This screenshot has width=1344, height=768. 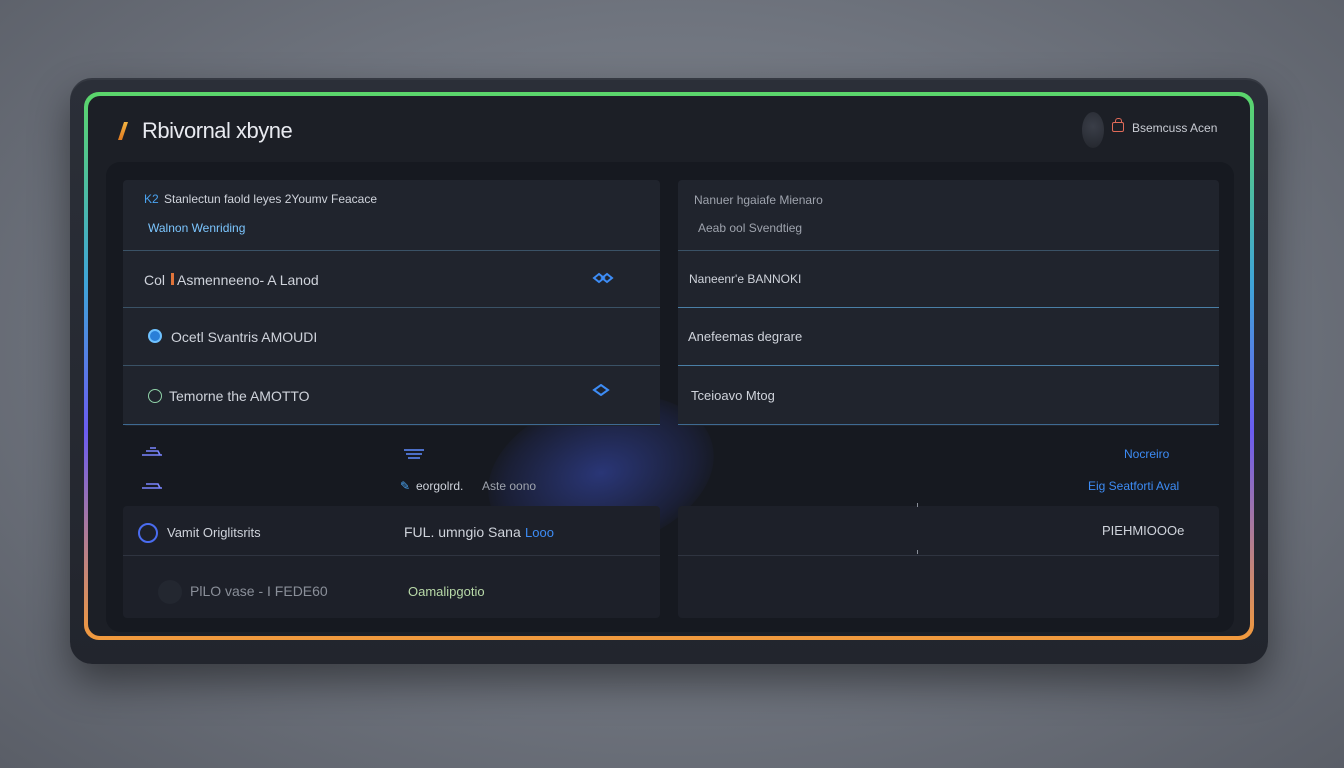 What do you see at coordinates (750, 228) in the screenshot?
I see `right-header-subtitle: Aeab ool Svendtieg` at bounding box center [750, 228].